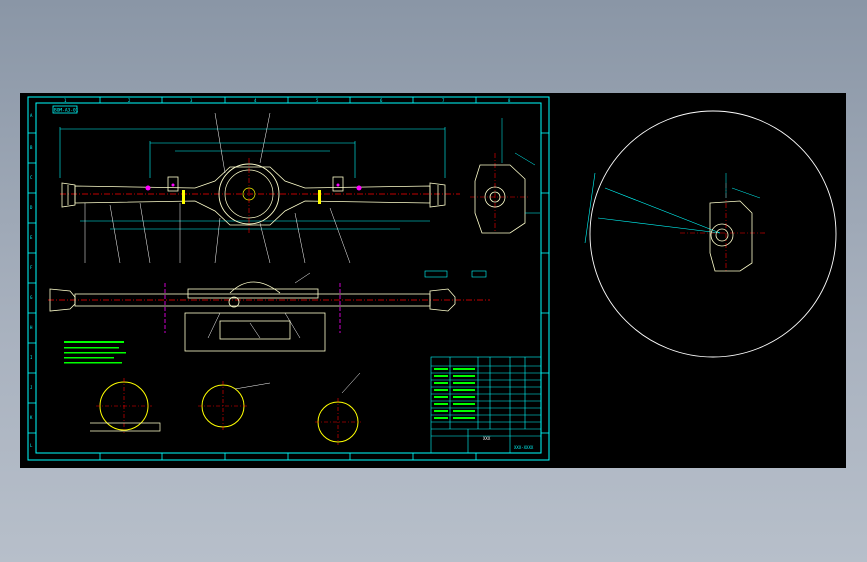 This screenshot has height=562, width=867. What do you see at coordinates (31, 267) in the screenshot?
I see `zone-label-side: F` at bounding box center [31, 267].